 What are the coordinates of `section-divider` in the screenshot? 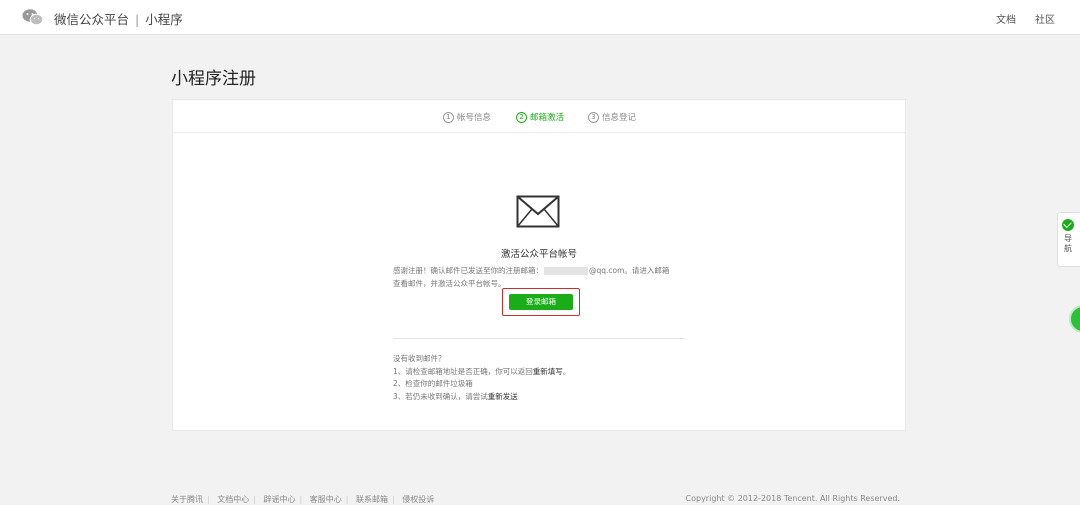 It's located at (539, 338).